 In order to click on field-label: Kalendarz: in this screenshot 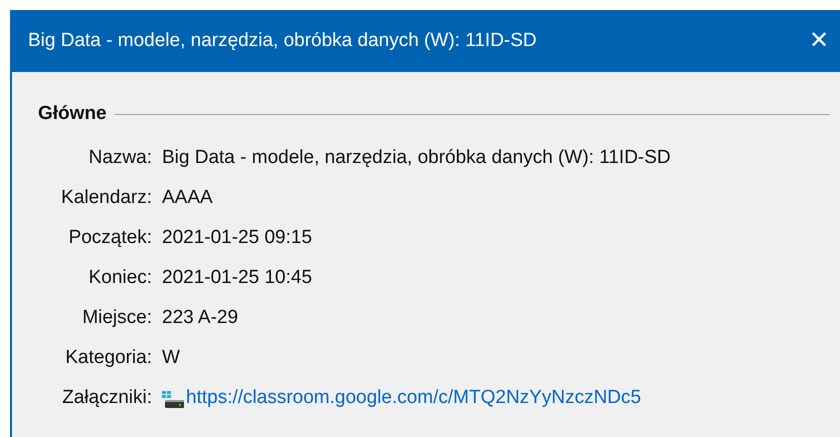, I will do `click(106, 198)`.